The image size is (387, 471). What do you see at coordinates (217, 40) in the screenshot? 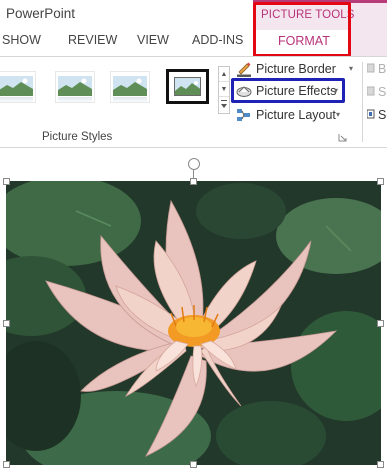
I see `tab-add-ins: ADD-INS` at bounding box center [217, 40].